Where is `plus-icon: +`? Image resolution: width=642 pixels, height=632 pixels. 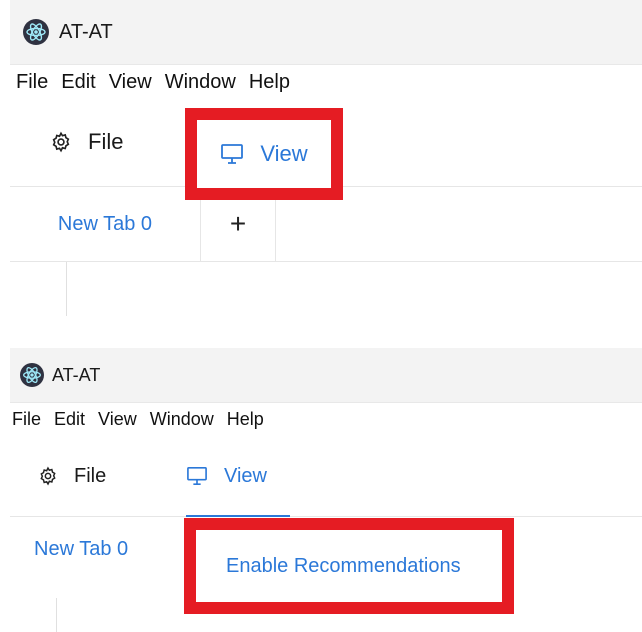
plus-icon: + is located at coordinates (238, 223).